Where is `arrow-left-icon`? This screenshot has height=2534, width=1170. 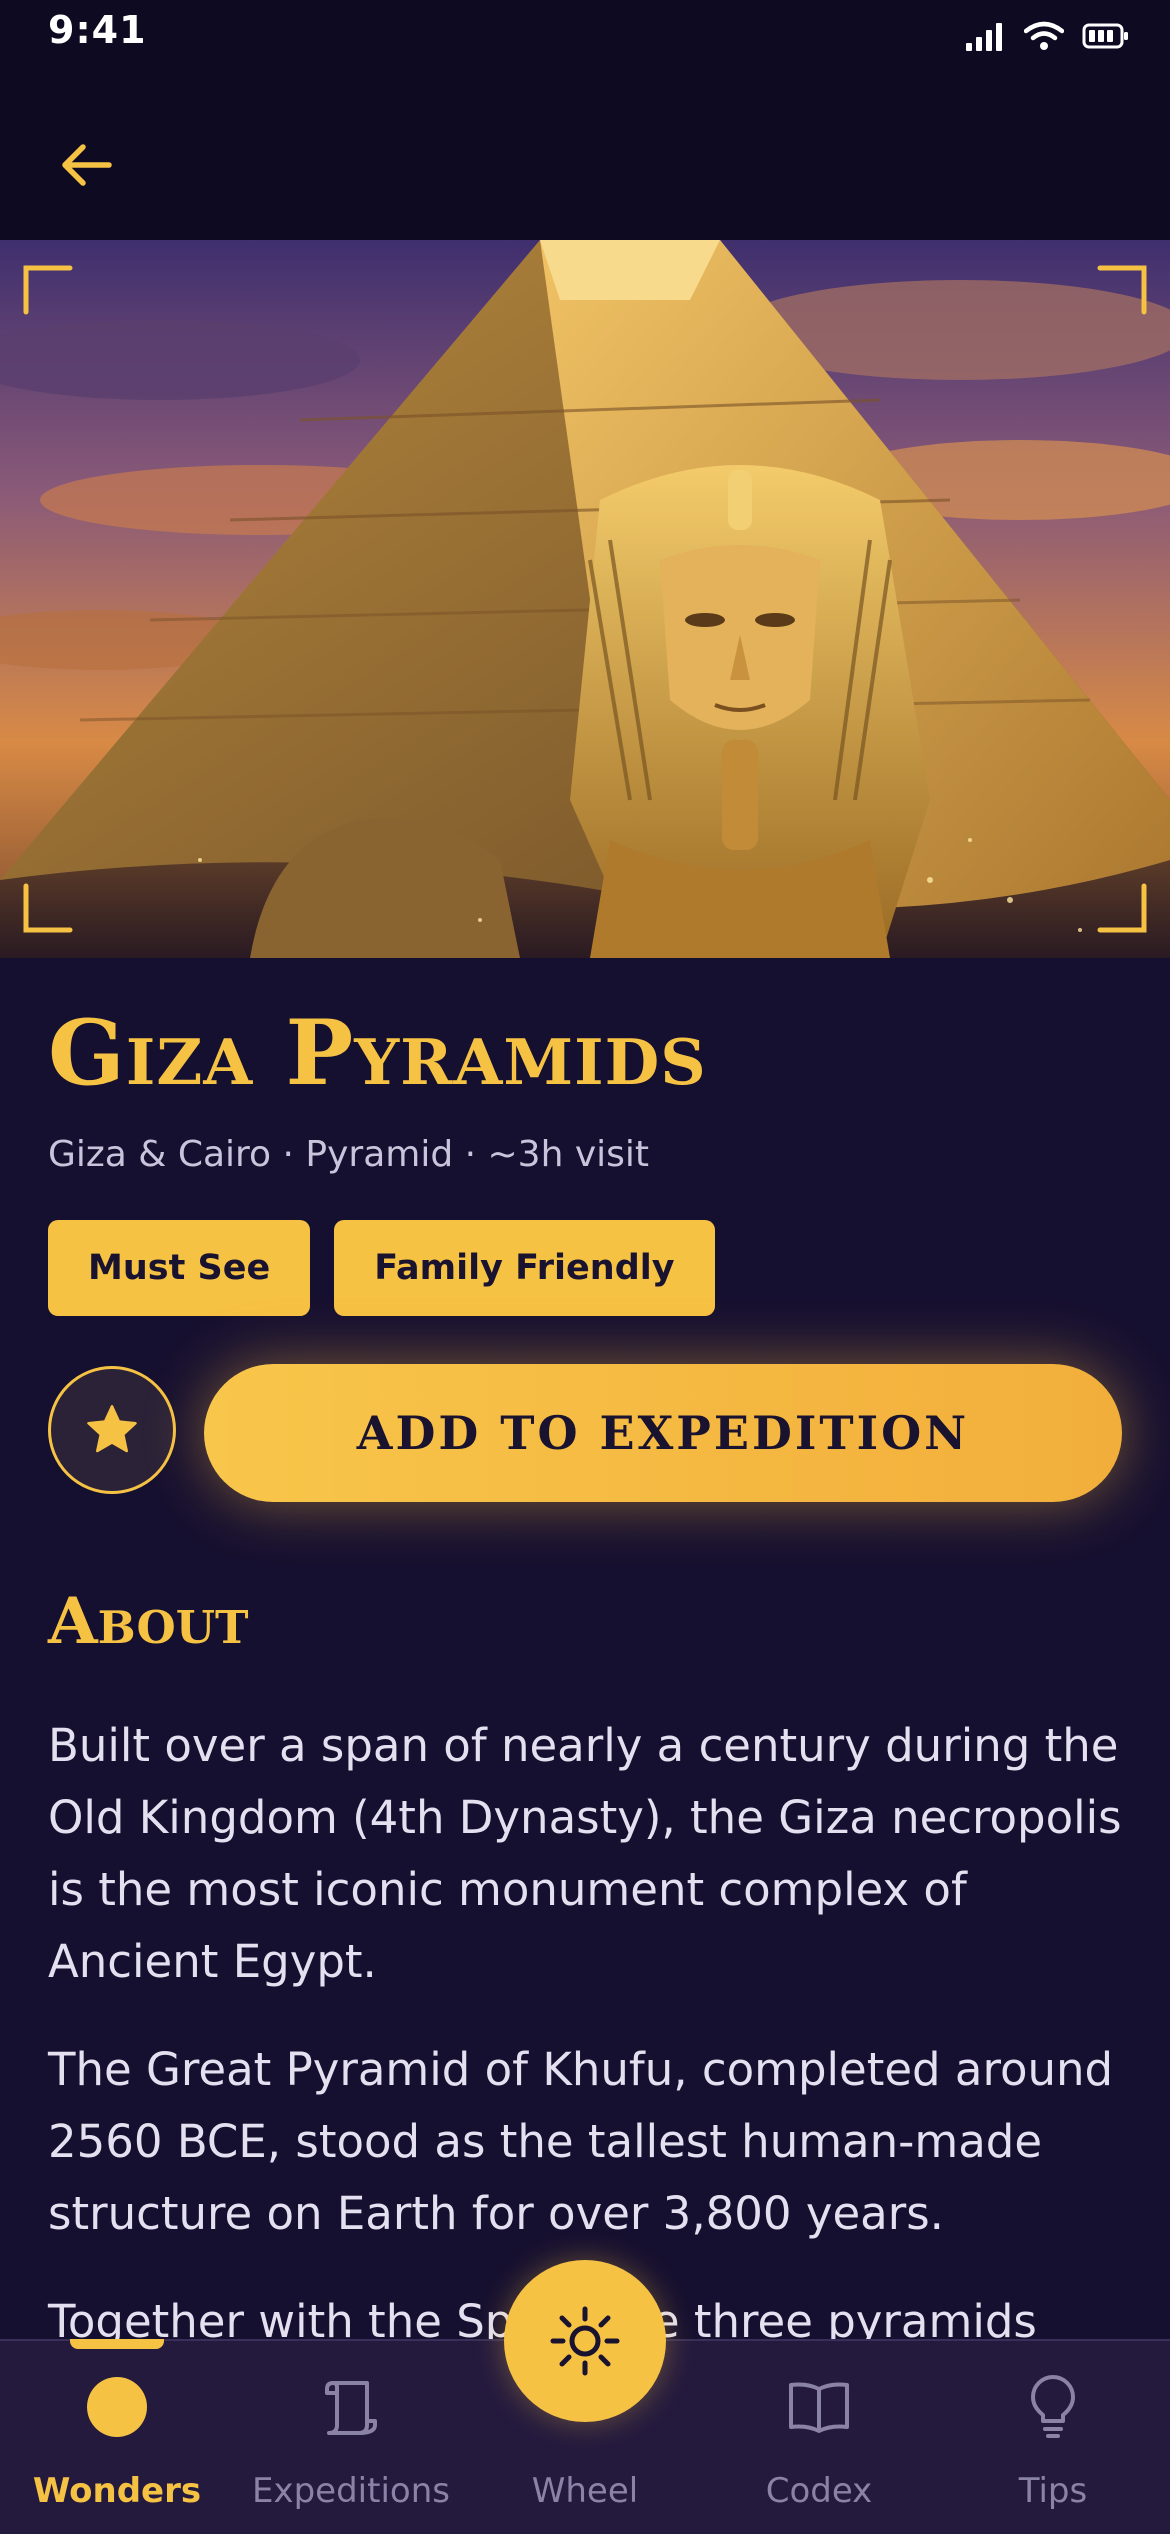
arrow-left-icon is located at coordinates (87, 165).